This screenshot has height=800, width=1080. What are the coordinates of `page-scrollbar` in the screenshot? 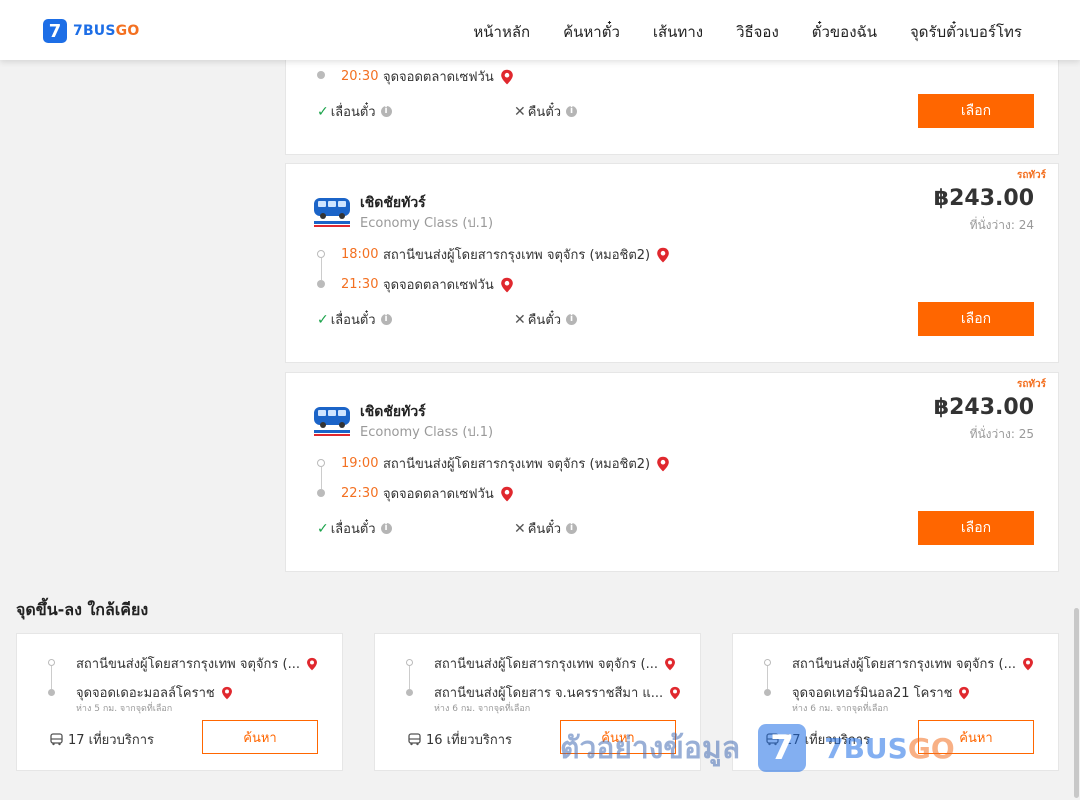 It's located at (1076, 430).